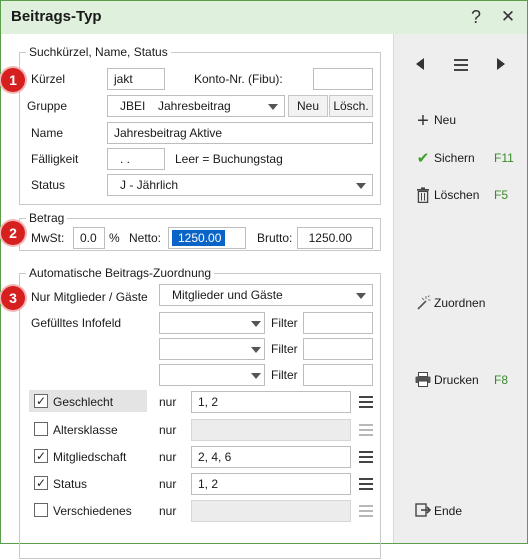 The image size is (528, 559). Describe the element at coordinates (41, 401) in the screenshot. I see `geschlecht-checkbox: ✓` at that location.